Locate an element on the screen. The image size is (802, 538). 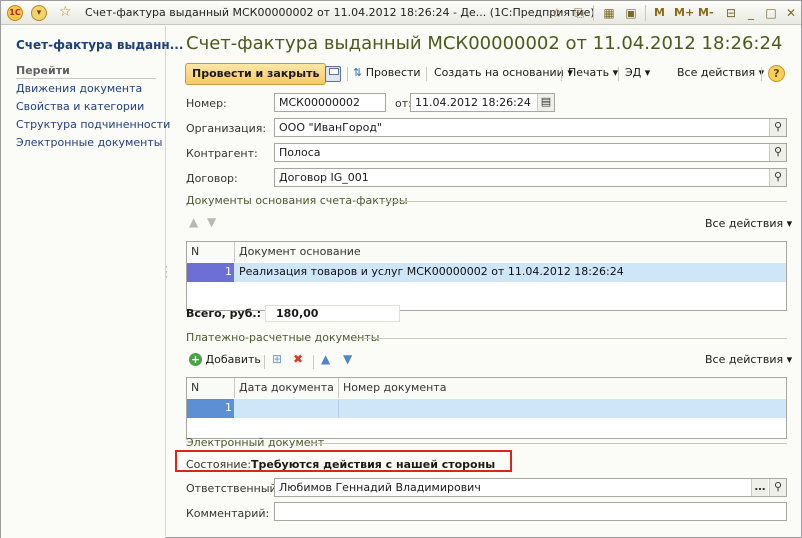
add-payment-doc-button: + Добавить is located at coordinates (225, 359).